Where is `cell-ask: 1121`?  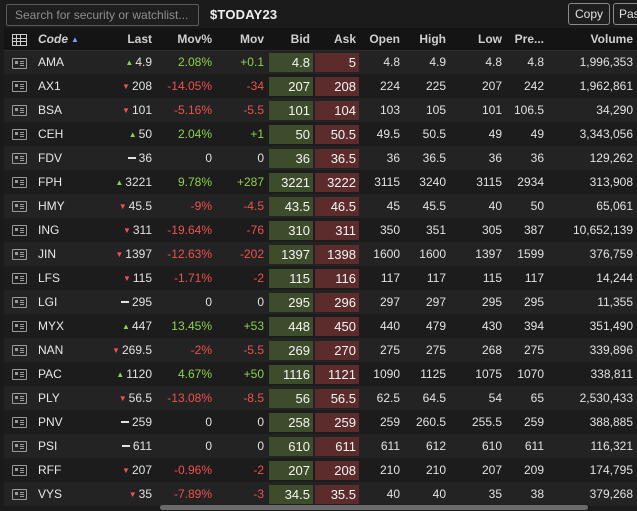 cell-ask: 1121 is located at coordinates (337, 374).